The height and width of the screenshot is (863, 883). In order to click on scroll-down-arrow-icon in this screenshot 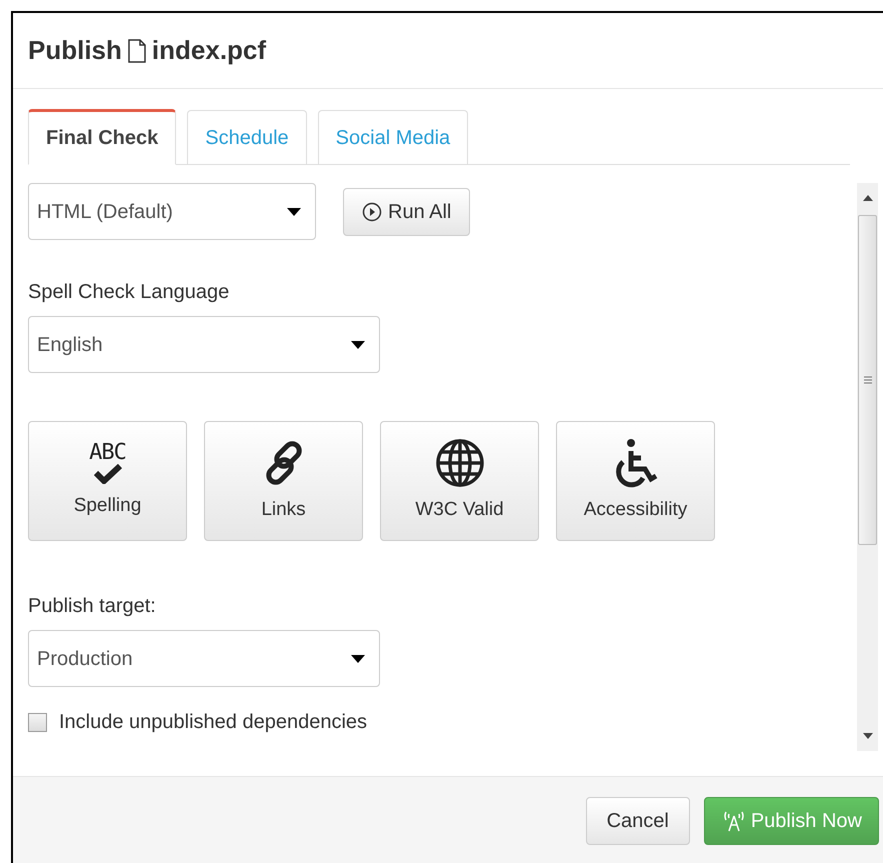, I will do `click(867, 736)`.